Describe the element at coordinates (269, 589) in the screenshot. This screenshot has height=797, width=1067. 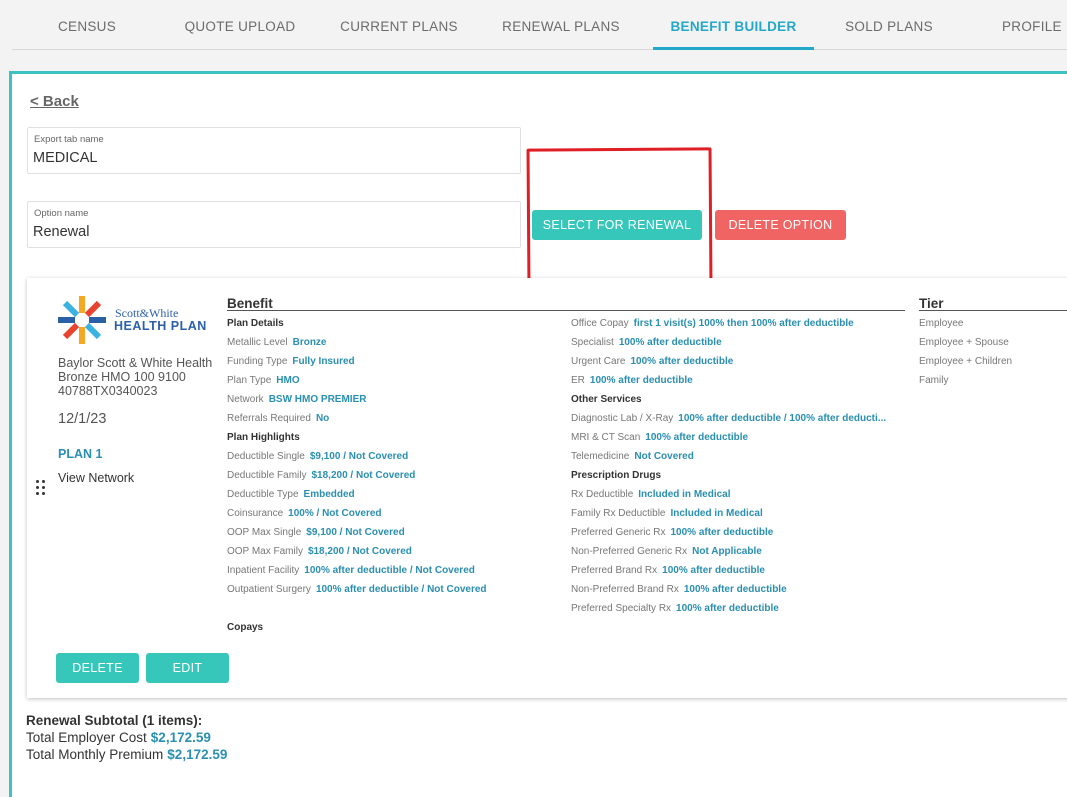
I see `benefit-label: Outpatient Surgery` at that location.